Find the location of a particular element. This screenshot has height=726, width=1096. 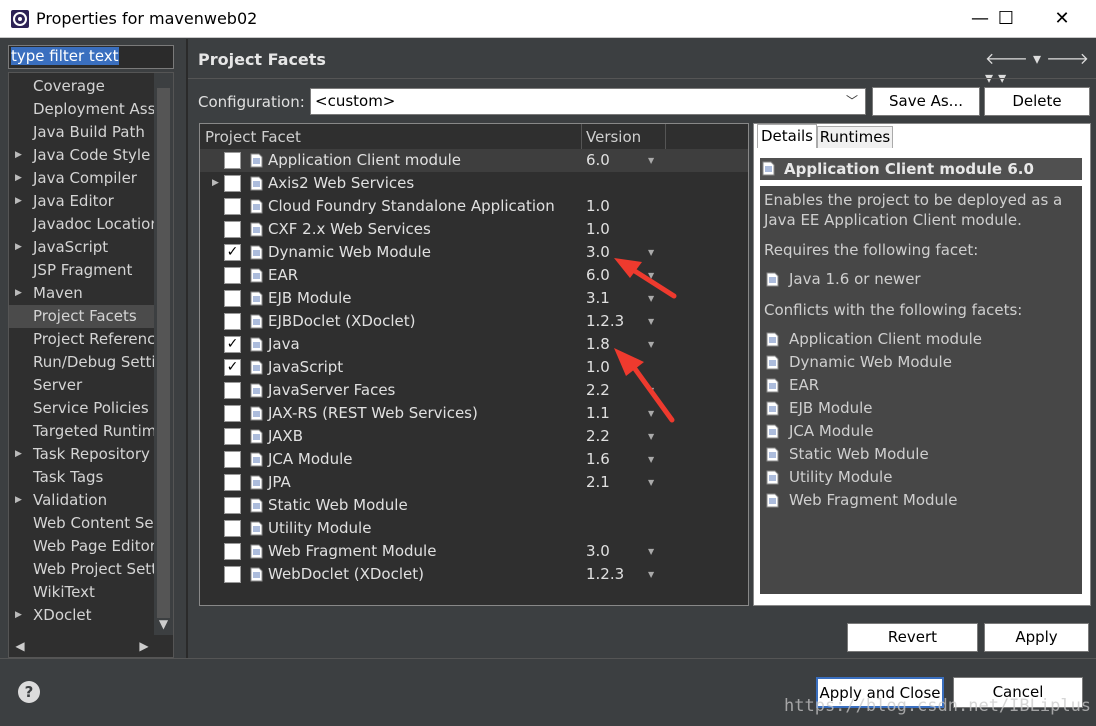

tree-item: ▶ Java Editor is located at coordinates (82, 201).